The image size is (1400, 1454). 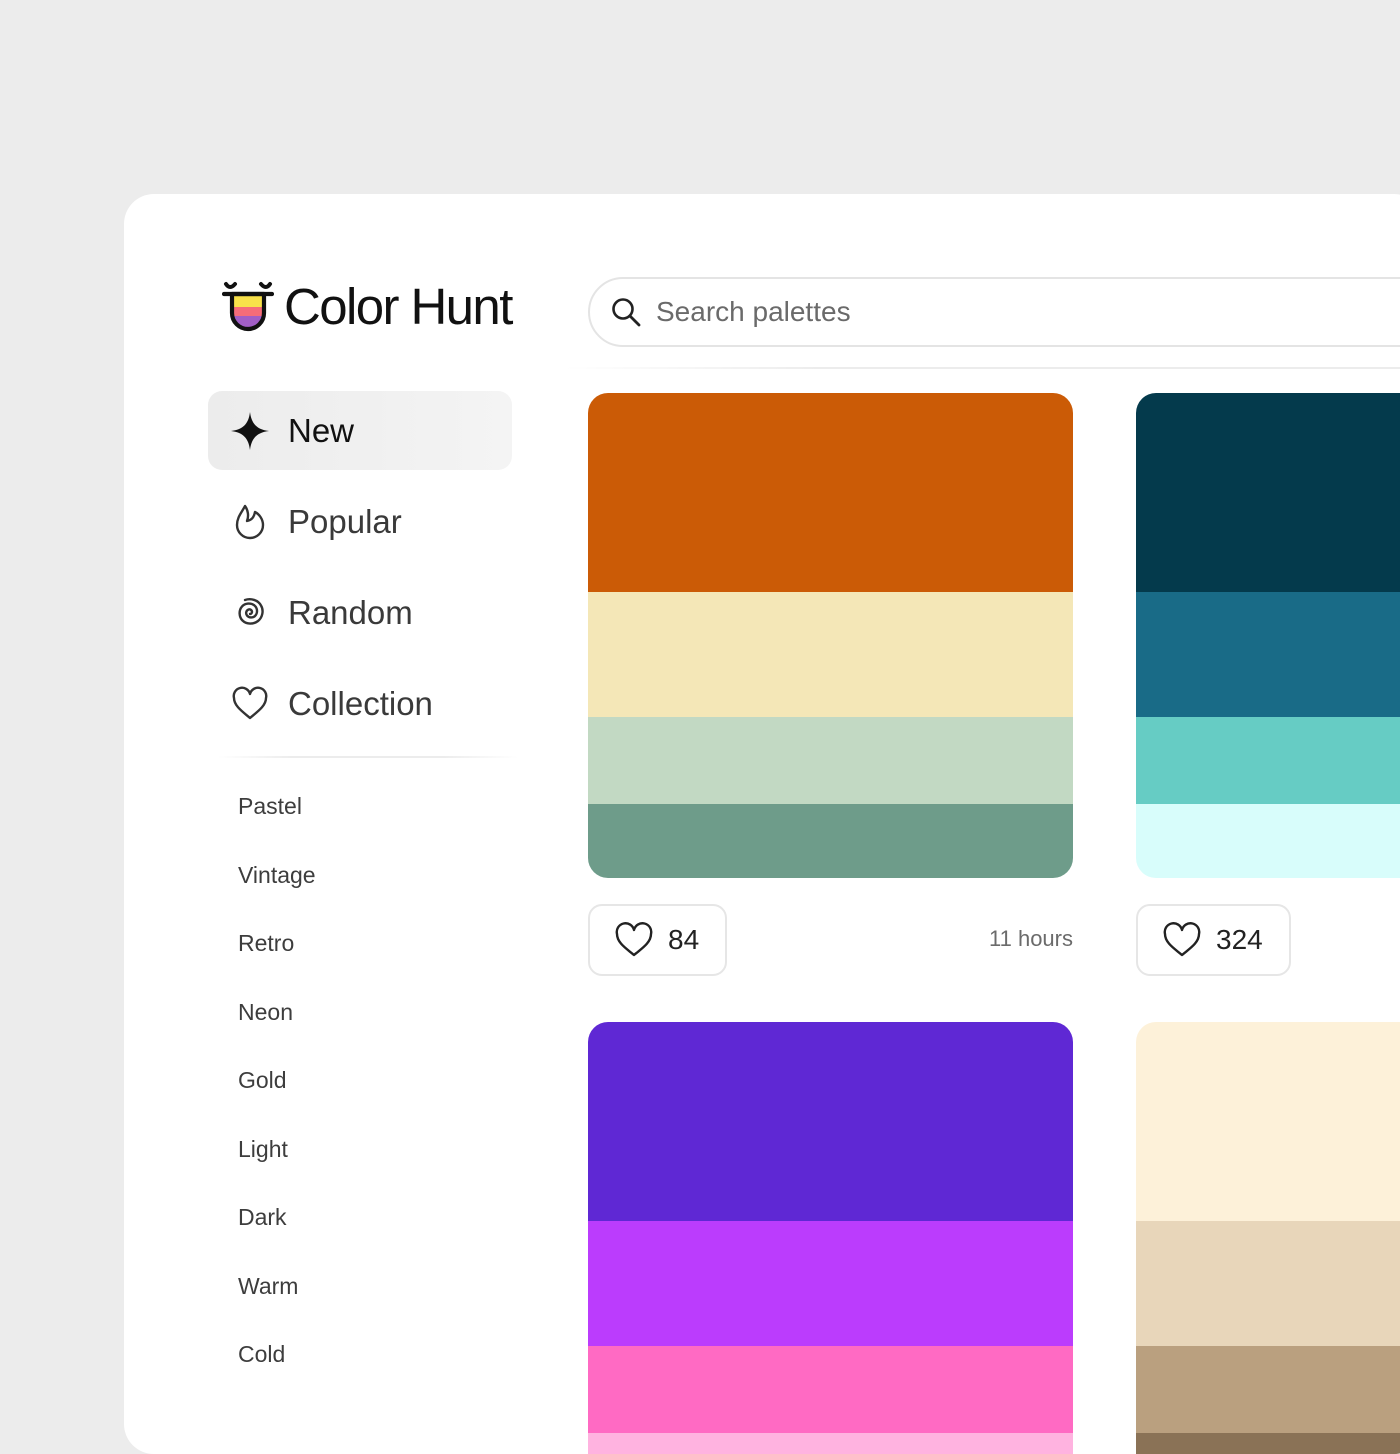 I want to click on tag-warm: Warm, so click(x=277, y=1298).